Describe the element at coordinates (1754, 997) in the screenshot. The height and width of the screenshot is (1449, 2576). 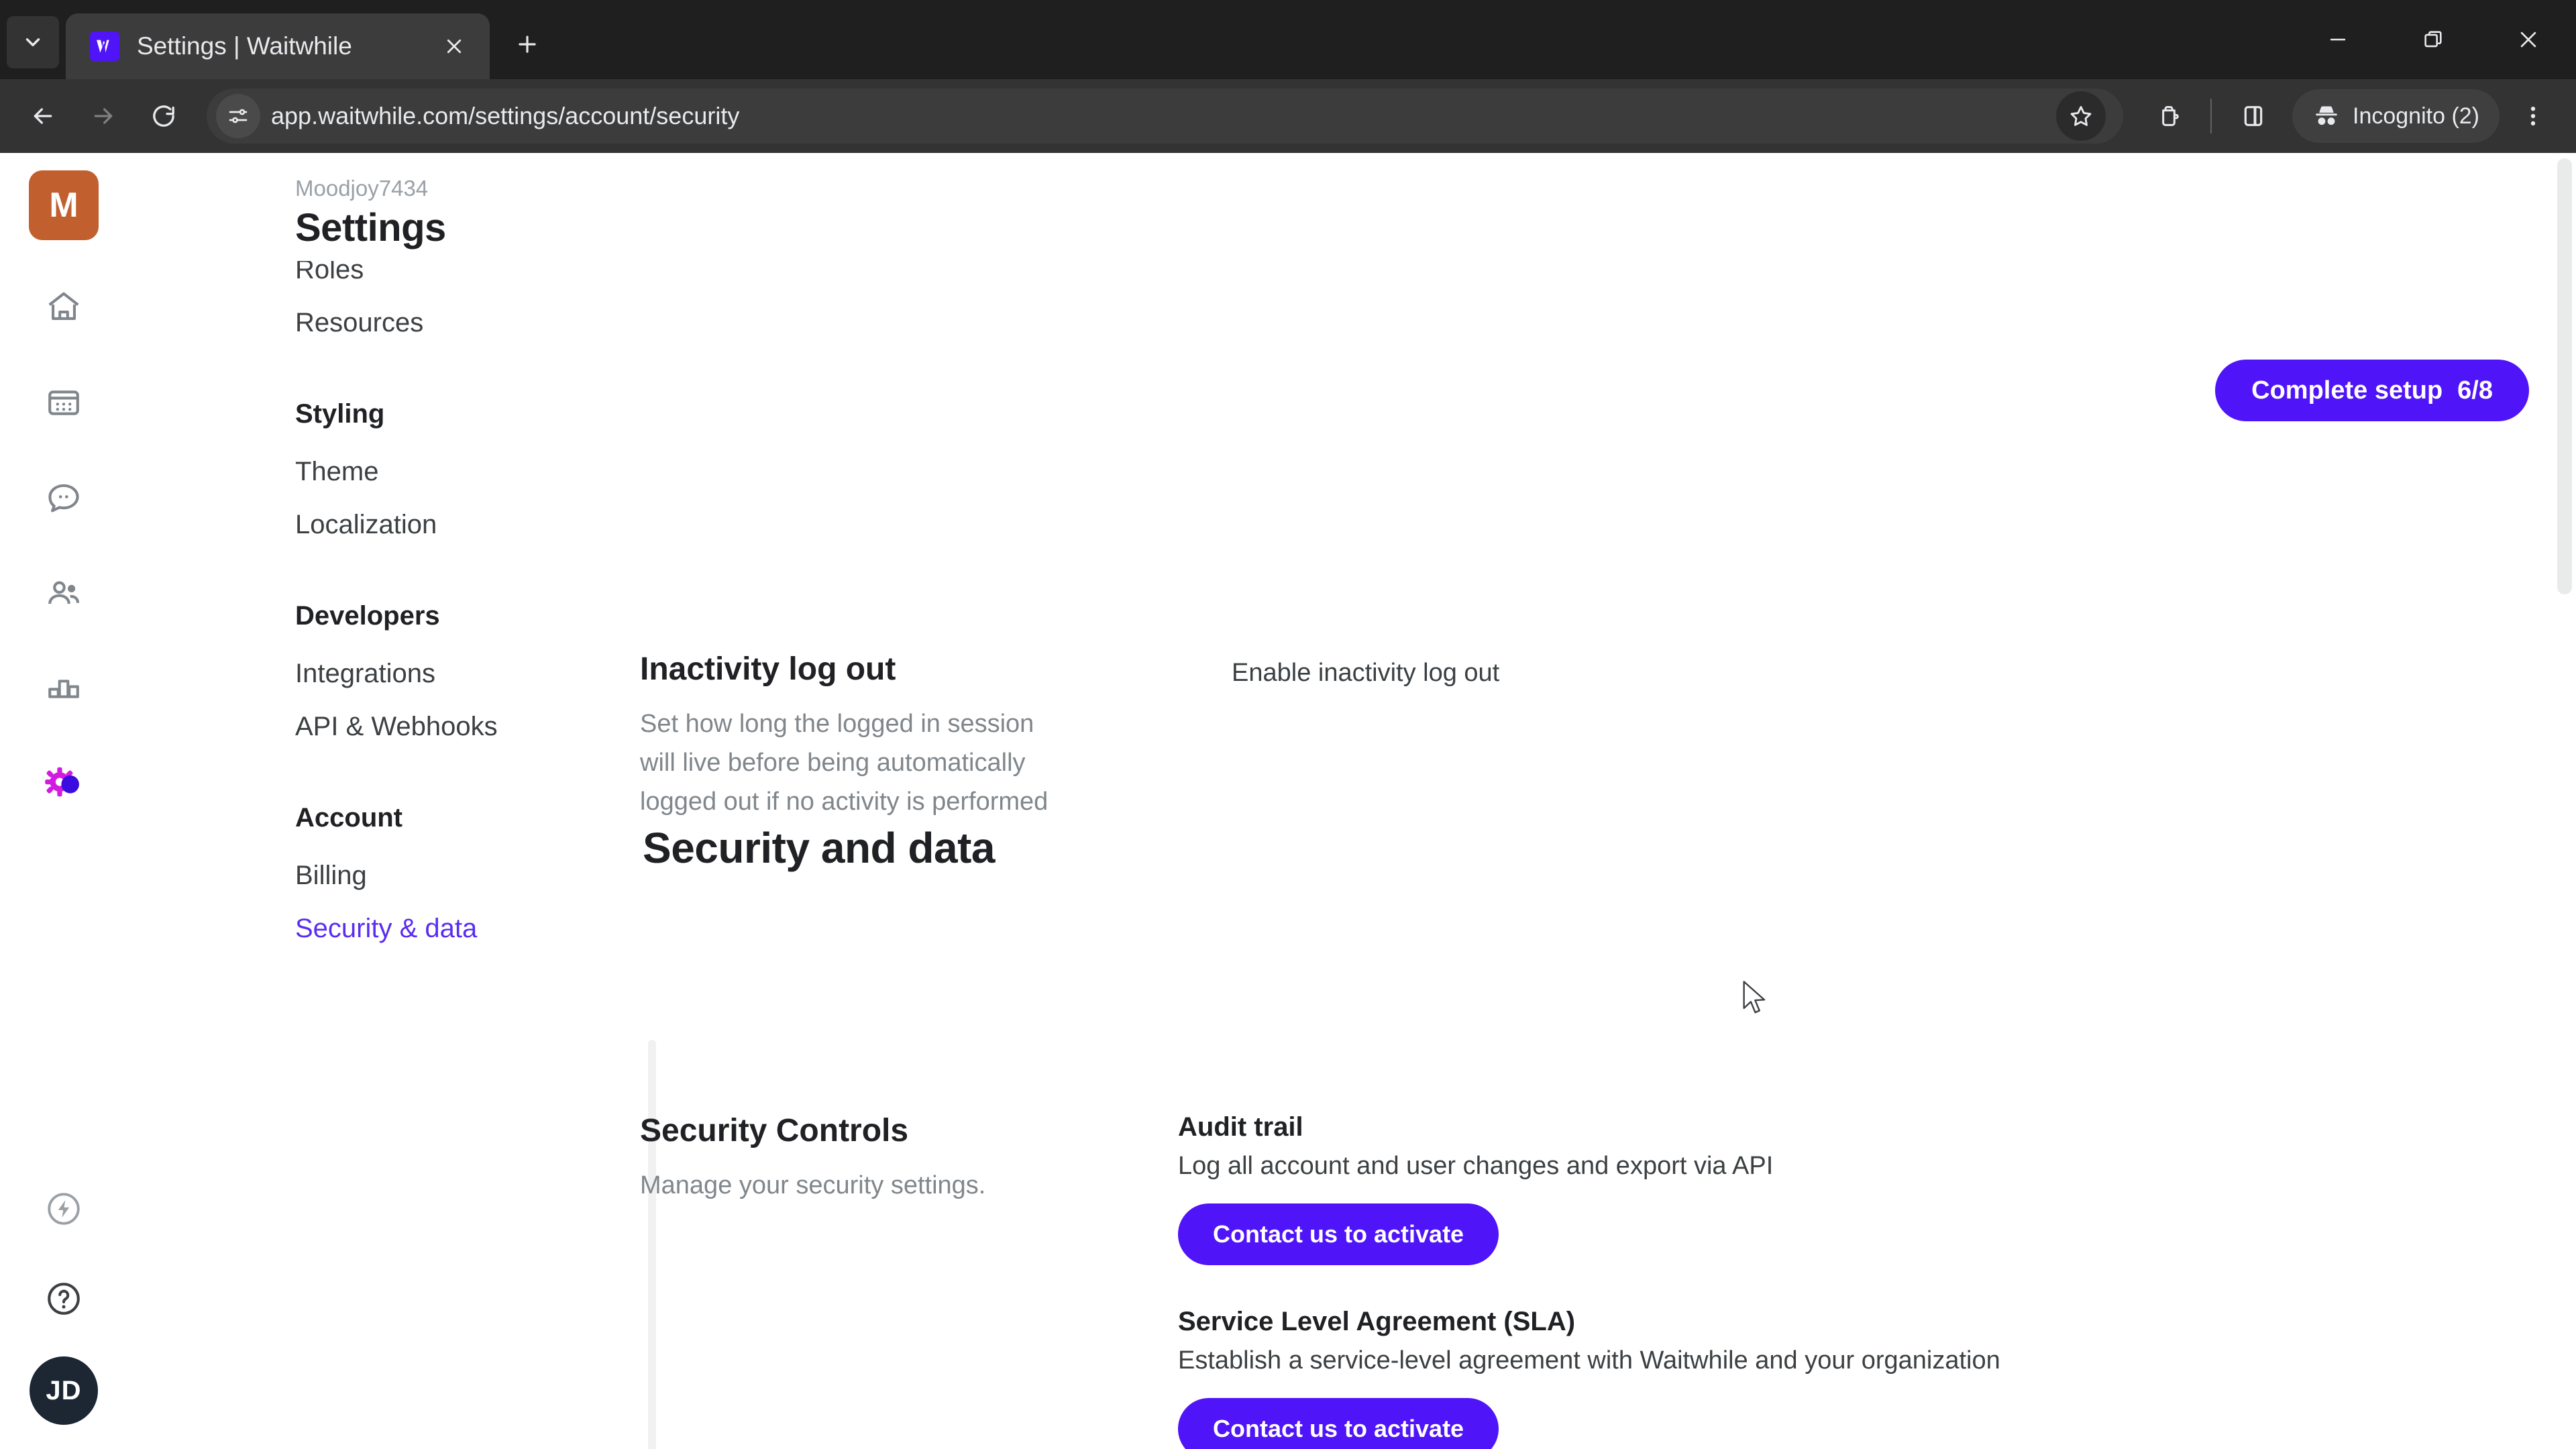
I see `mouse-cursor` at that location.